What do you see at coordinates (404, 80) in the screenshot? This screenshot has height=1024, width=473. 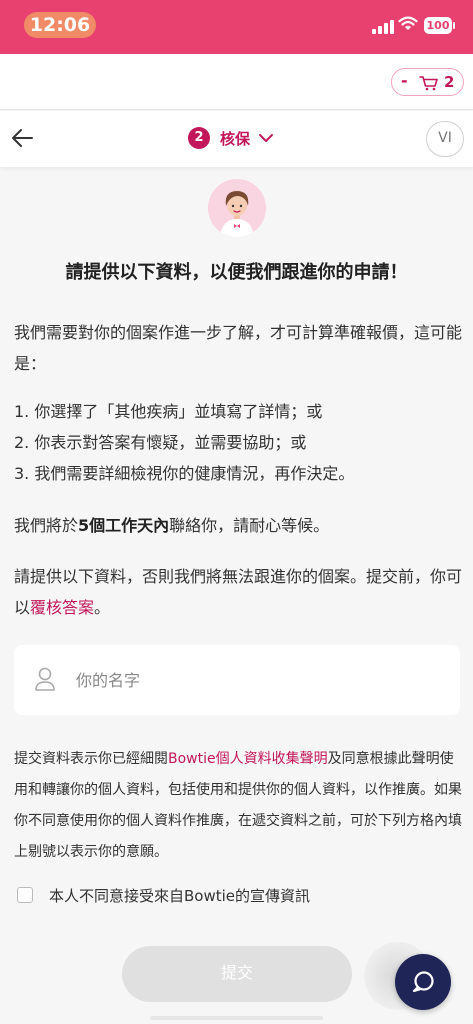 I see `cart-minus: -` at bounding box center [404, 80].